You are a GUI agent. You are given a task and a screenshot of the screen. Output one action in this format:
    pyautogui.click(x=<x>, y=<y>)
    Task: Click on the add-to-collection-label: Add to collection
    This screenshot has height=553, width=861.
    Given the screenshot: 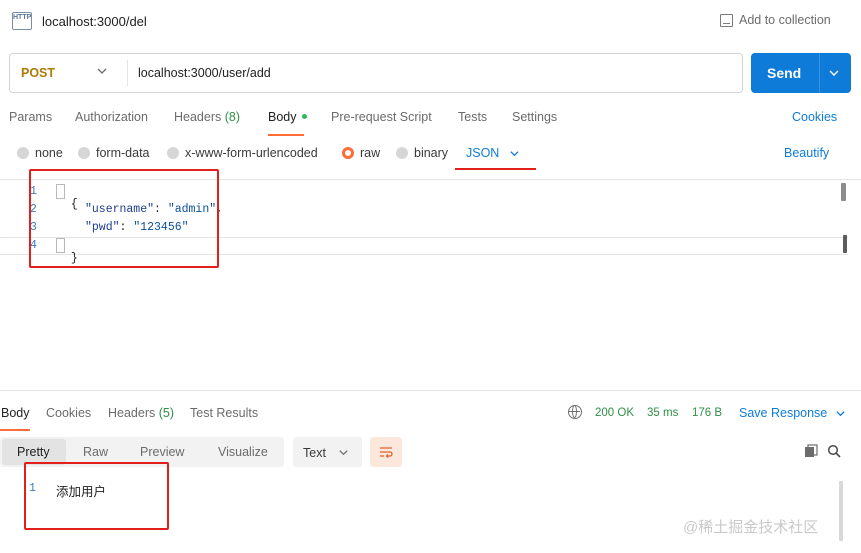 What is the action you would take?
    pyautogui.click(x=785, y=20)
    